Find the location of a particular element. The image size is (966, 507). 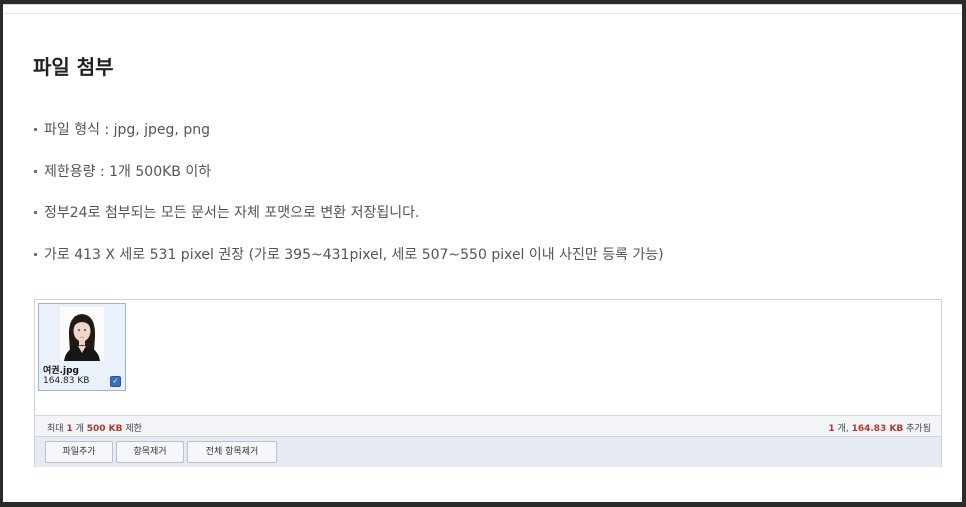

limit-prefix: 최대 is located at coordinates (55, 429).